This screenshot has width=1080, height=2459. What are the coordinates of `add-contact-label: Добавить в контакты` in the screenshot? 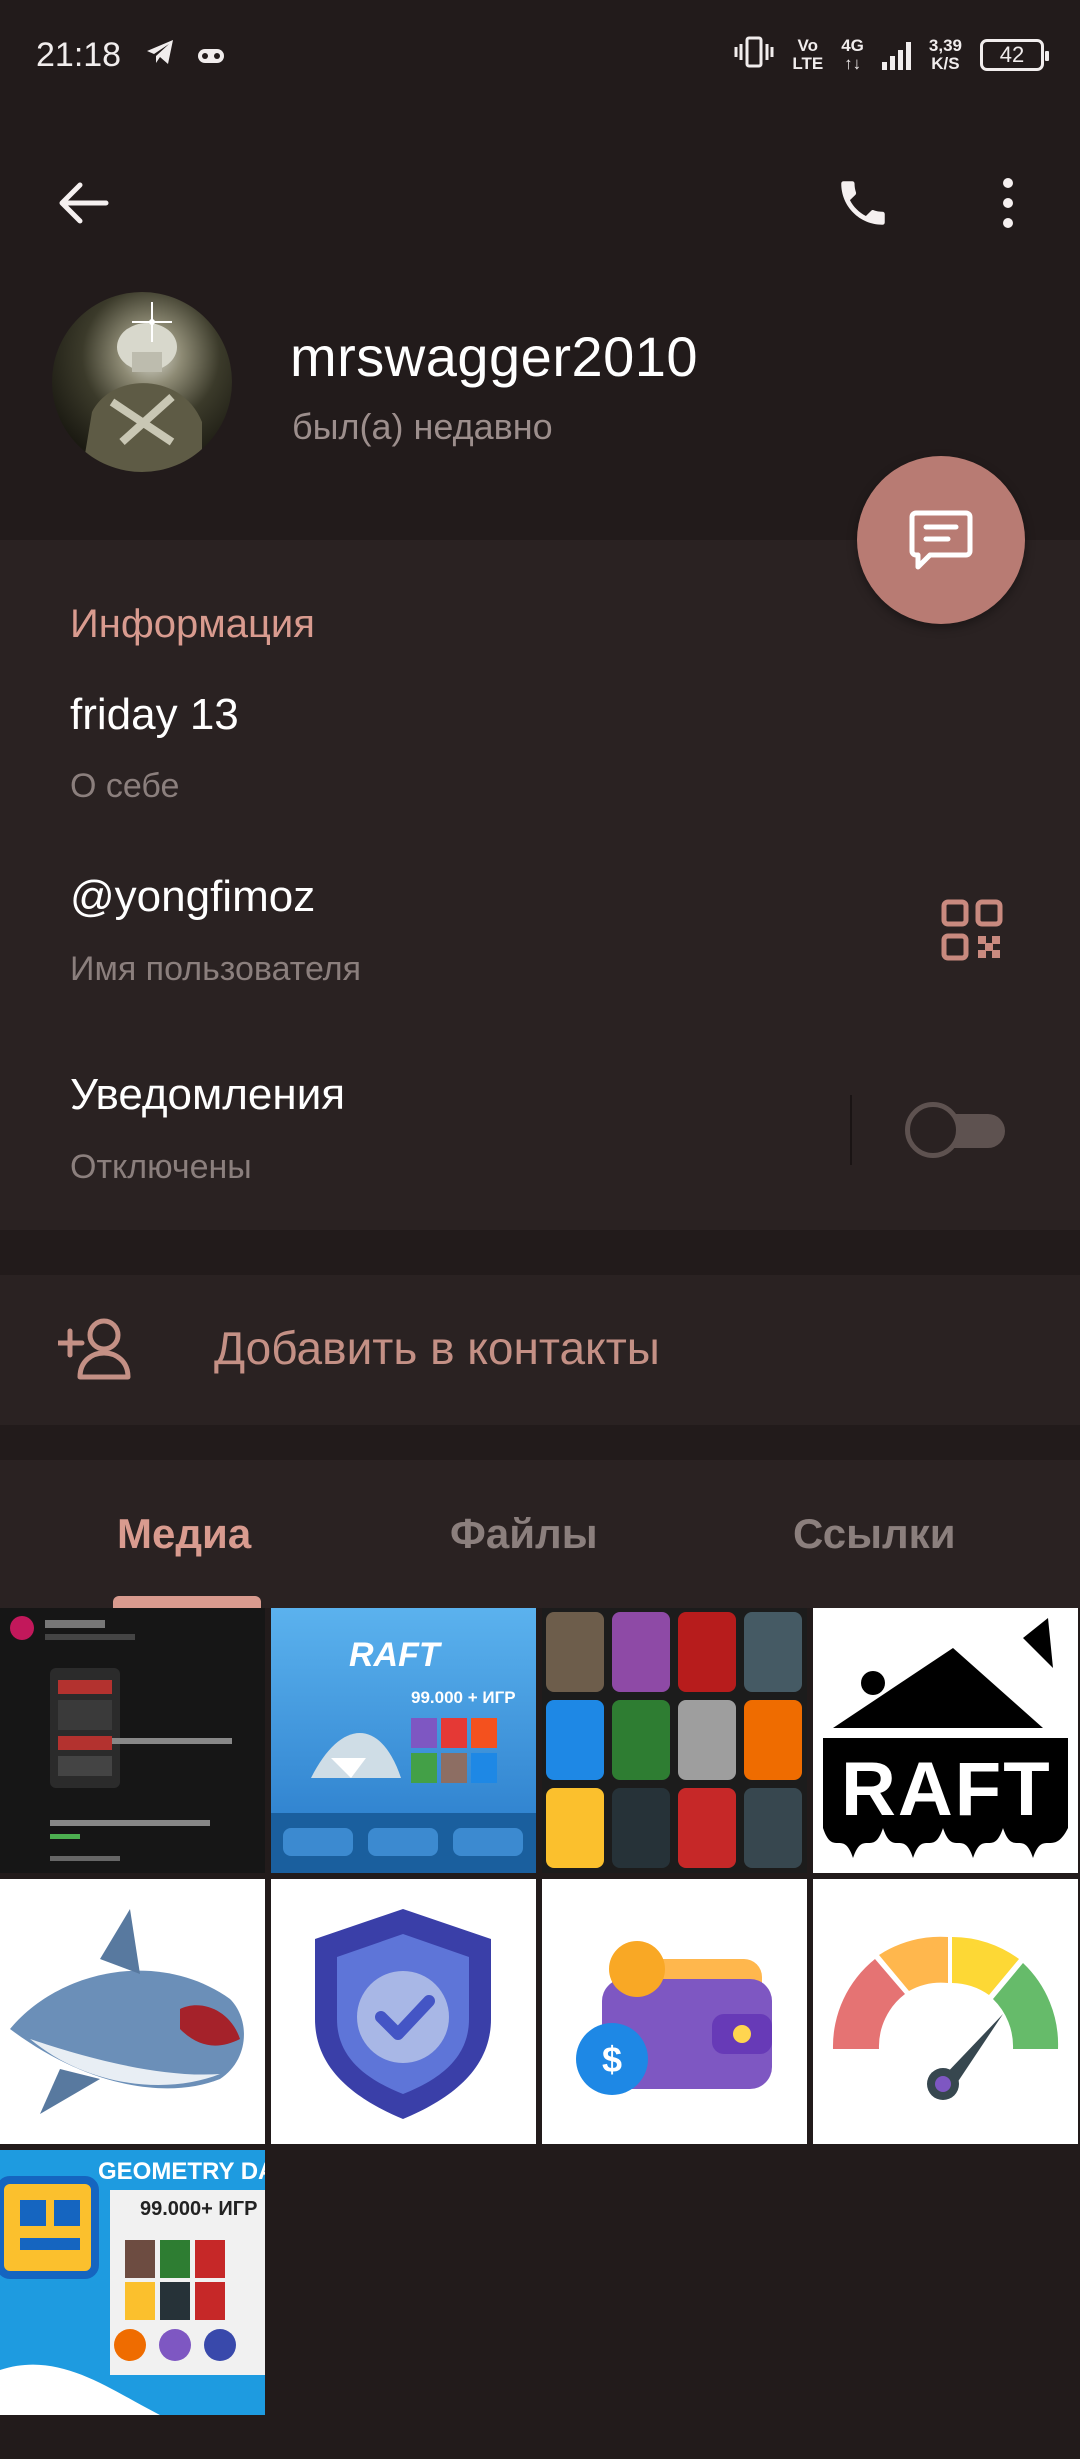 It's located at (437, 1348).